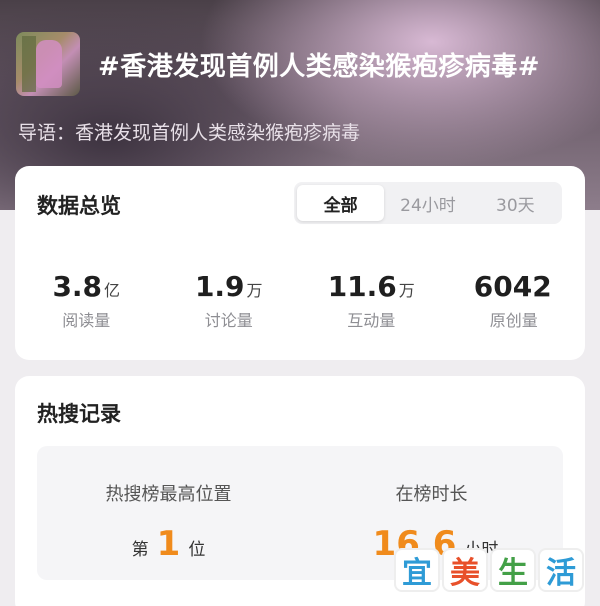 This screenshot has height=606, width=600. What do you see at coordinates (86, 320) in the screenshot?
I see `stat-reads-label: 阅读量` at bounding box center [86, 320].